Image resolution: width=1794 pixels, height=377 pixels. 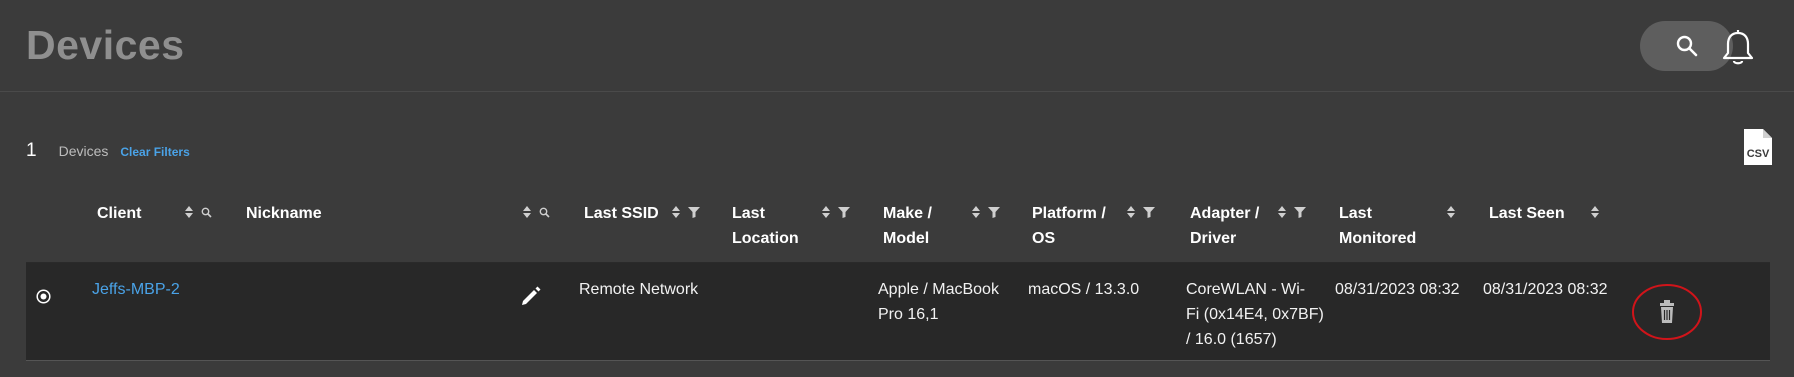 I want to click on column-controls-adapter-driver, so click(x=1292, y=212).